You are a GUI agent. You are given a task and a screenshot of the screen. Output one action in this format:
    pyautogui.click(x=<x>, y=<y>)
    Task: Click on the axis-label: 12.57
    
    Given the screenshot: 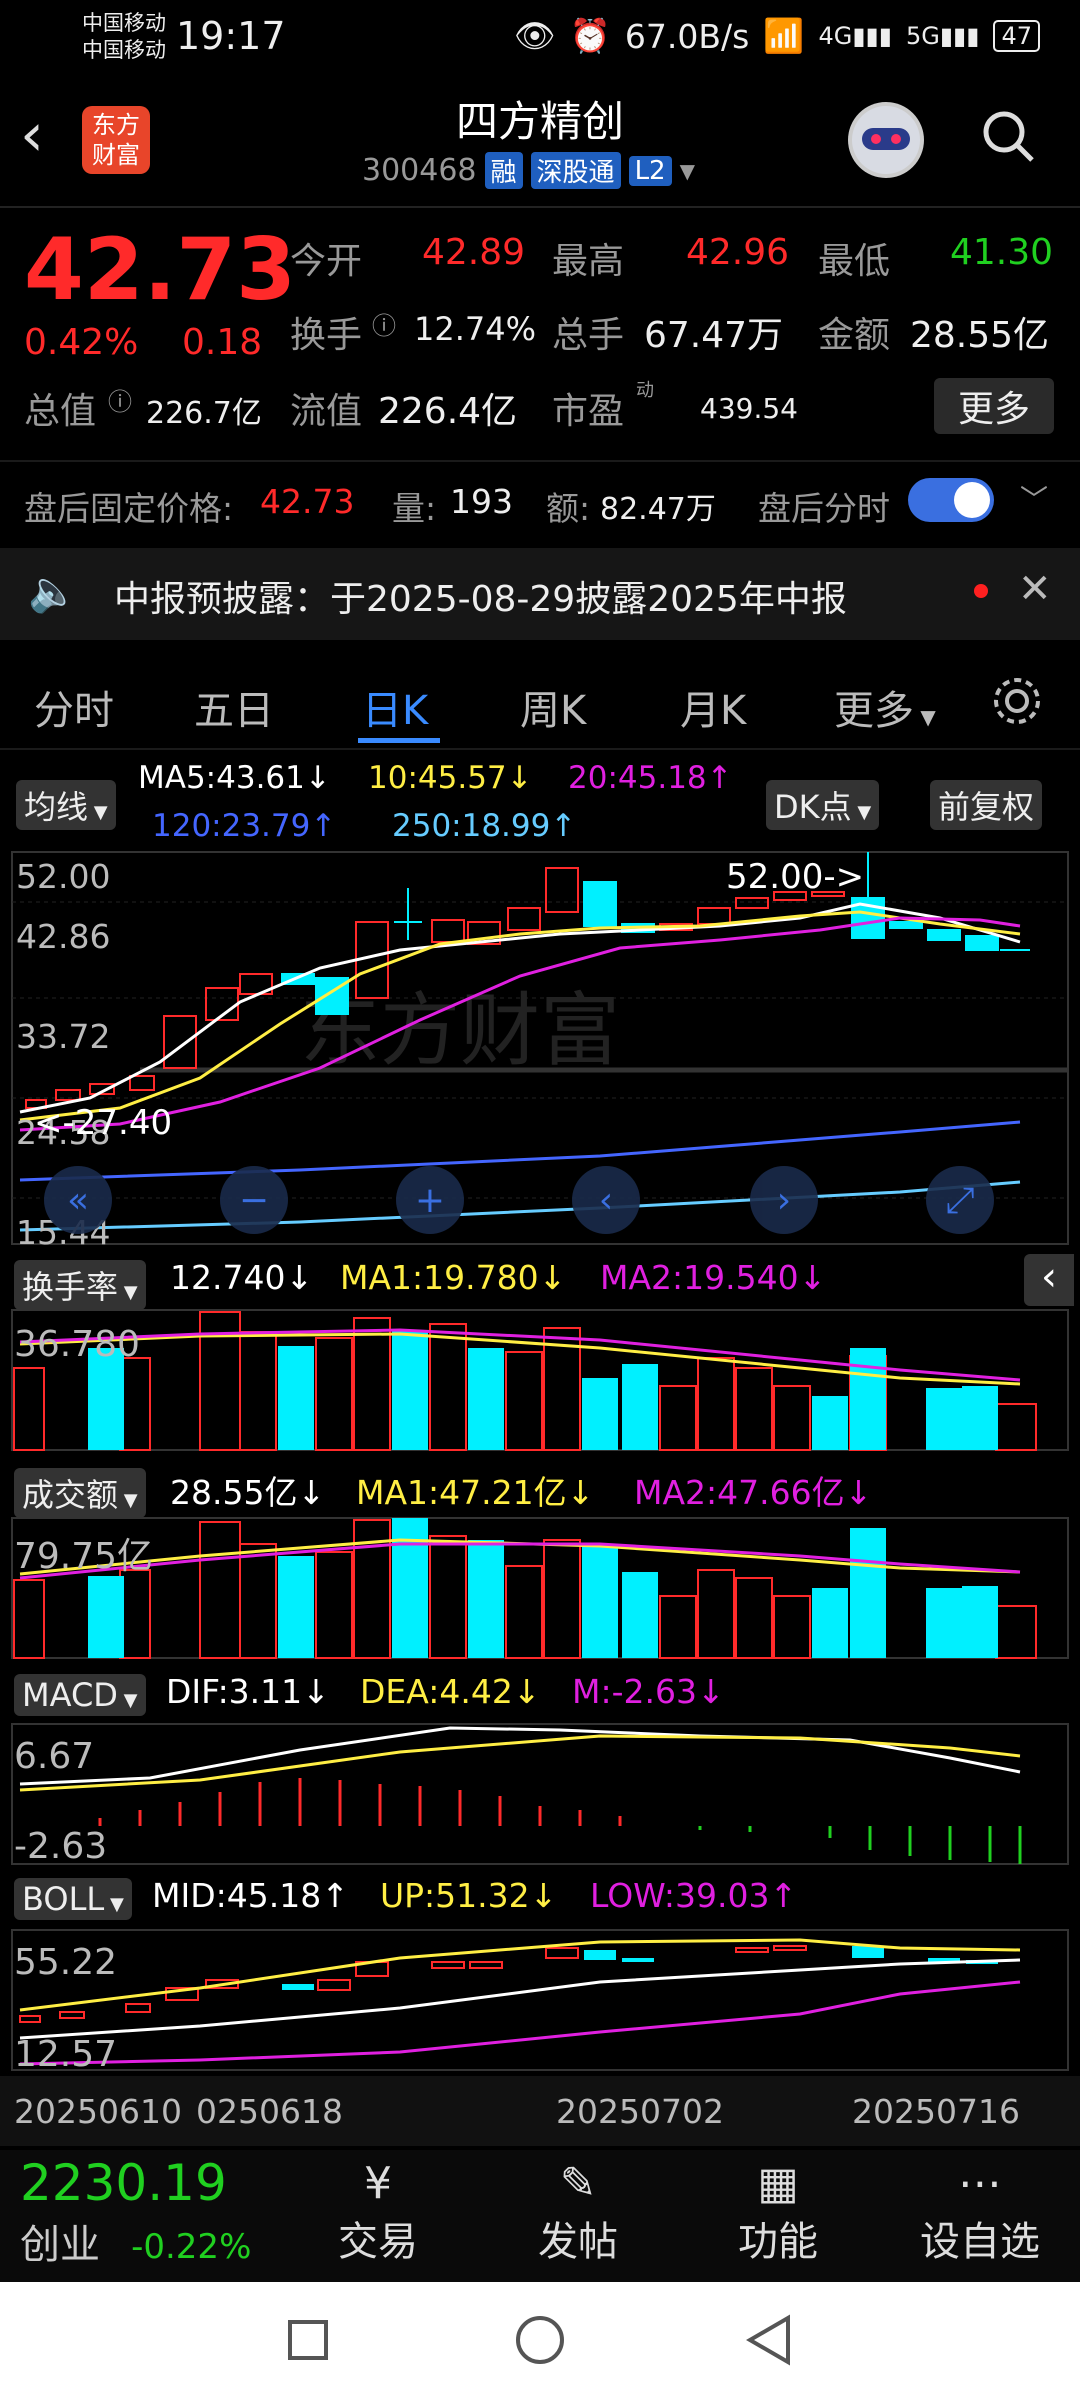 What is the action you would take?
    pyautogui.click(x=65, y=2053)
    